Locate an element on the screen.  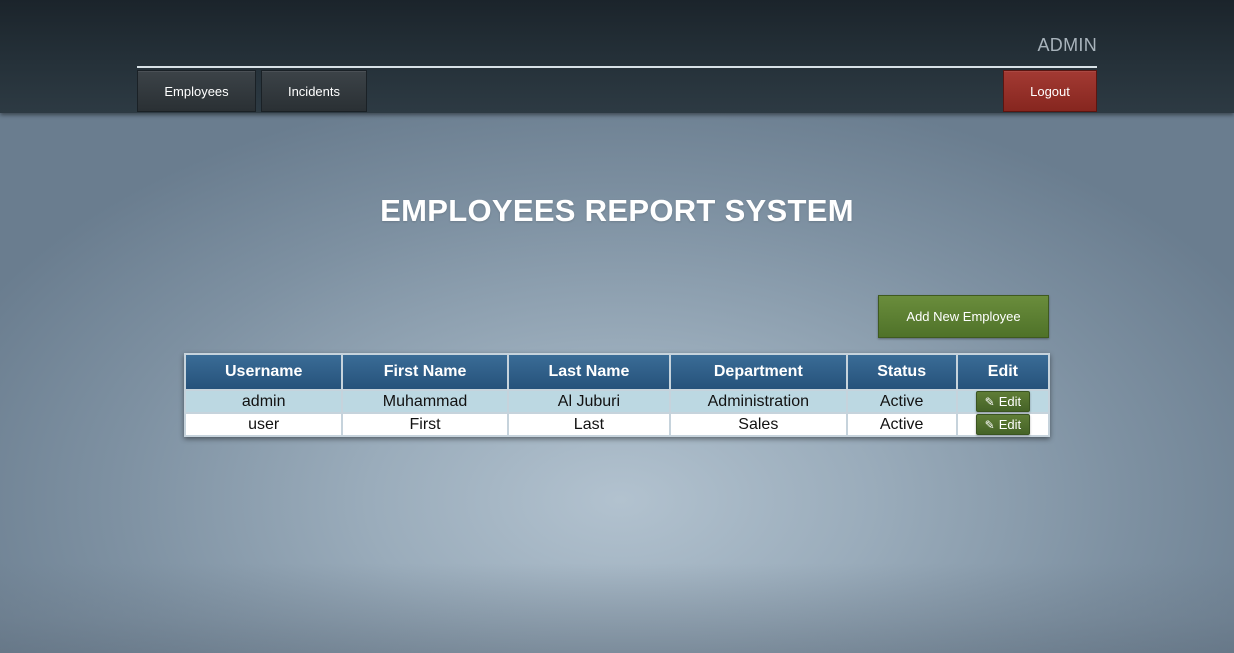
cell-username: admin is located at coordinates (263, 401).